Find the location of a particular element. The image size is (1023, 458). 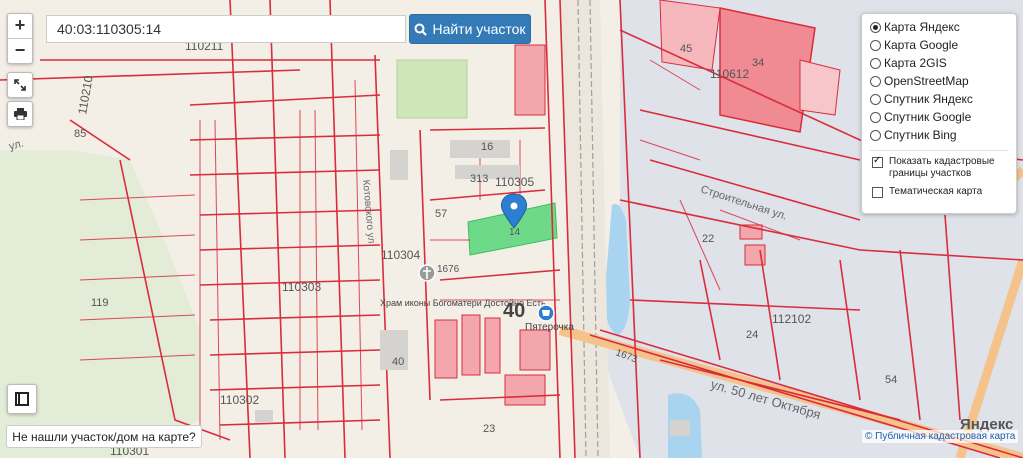

layer-option-yandex-satellite: Спутник Яндекс is located at coordinates (939, 99).